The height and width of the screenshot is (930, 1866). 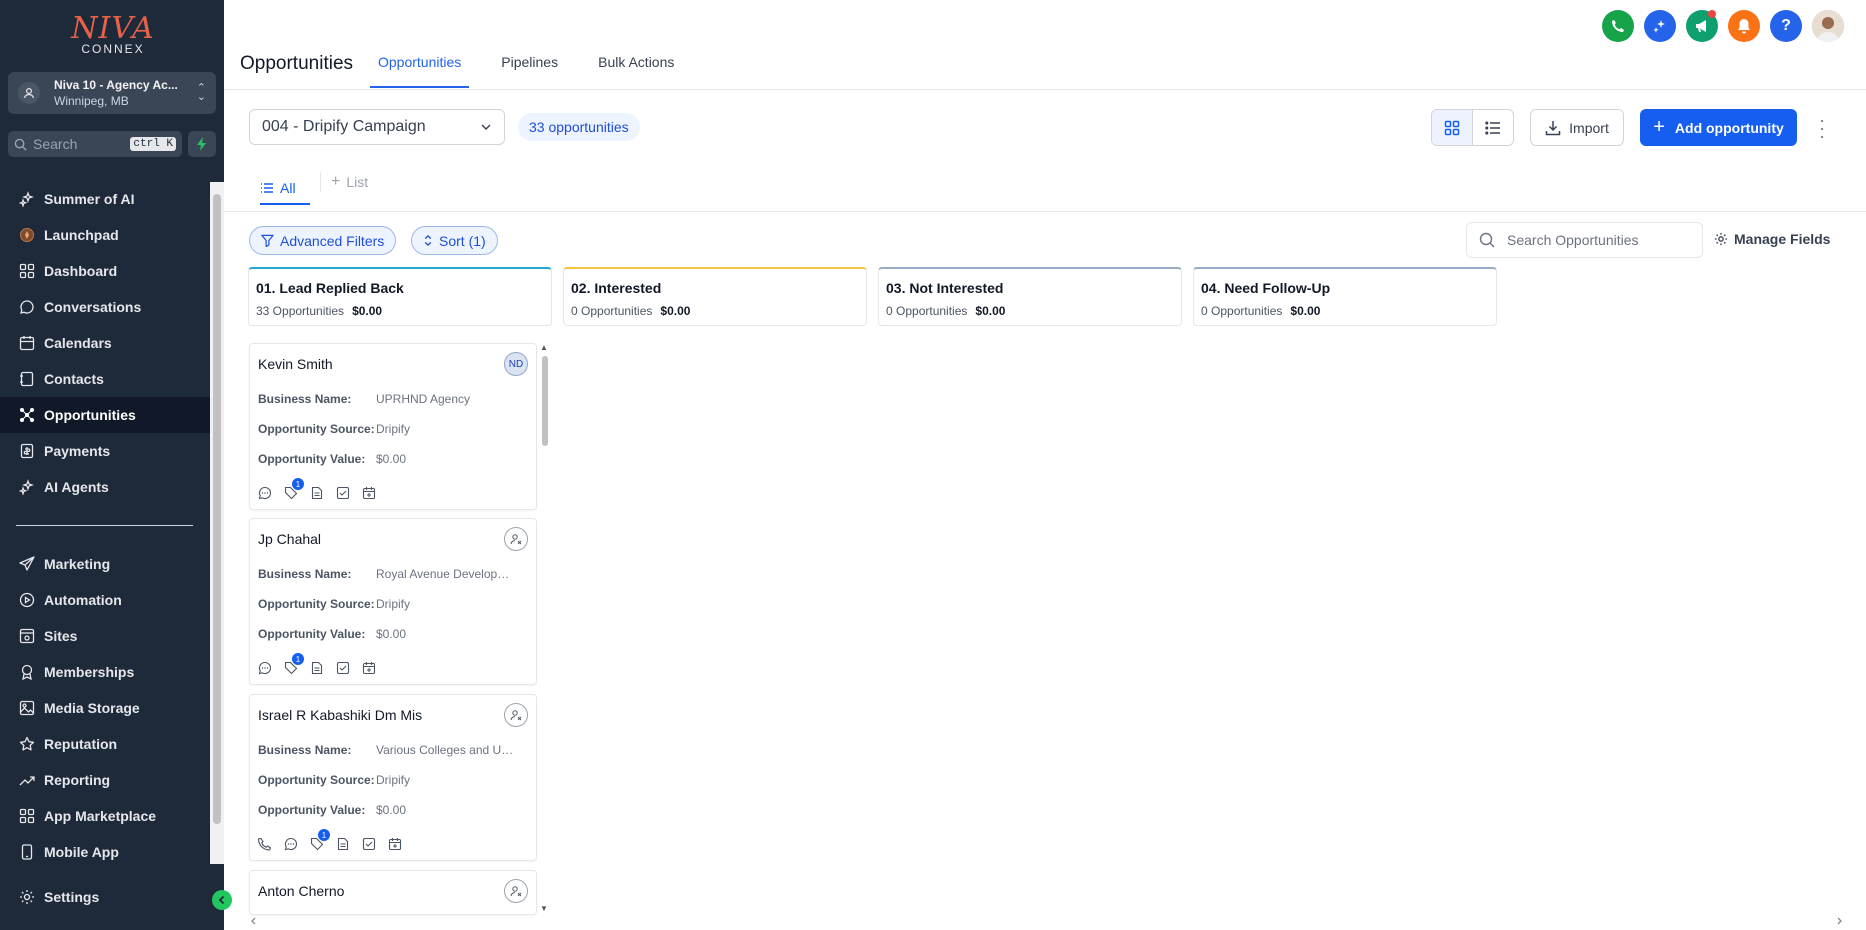 I want to click on phone-icon, so click(x=271, y=844).